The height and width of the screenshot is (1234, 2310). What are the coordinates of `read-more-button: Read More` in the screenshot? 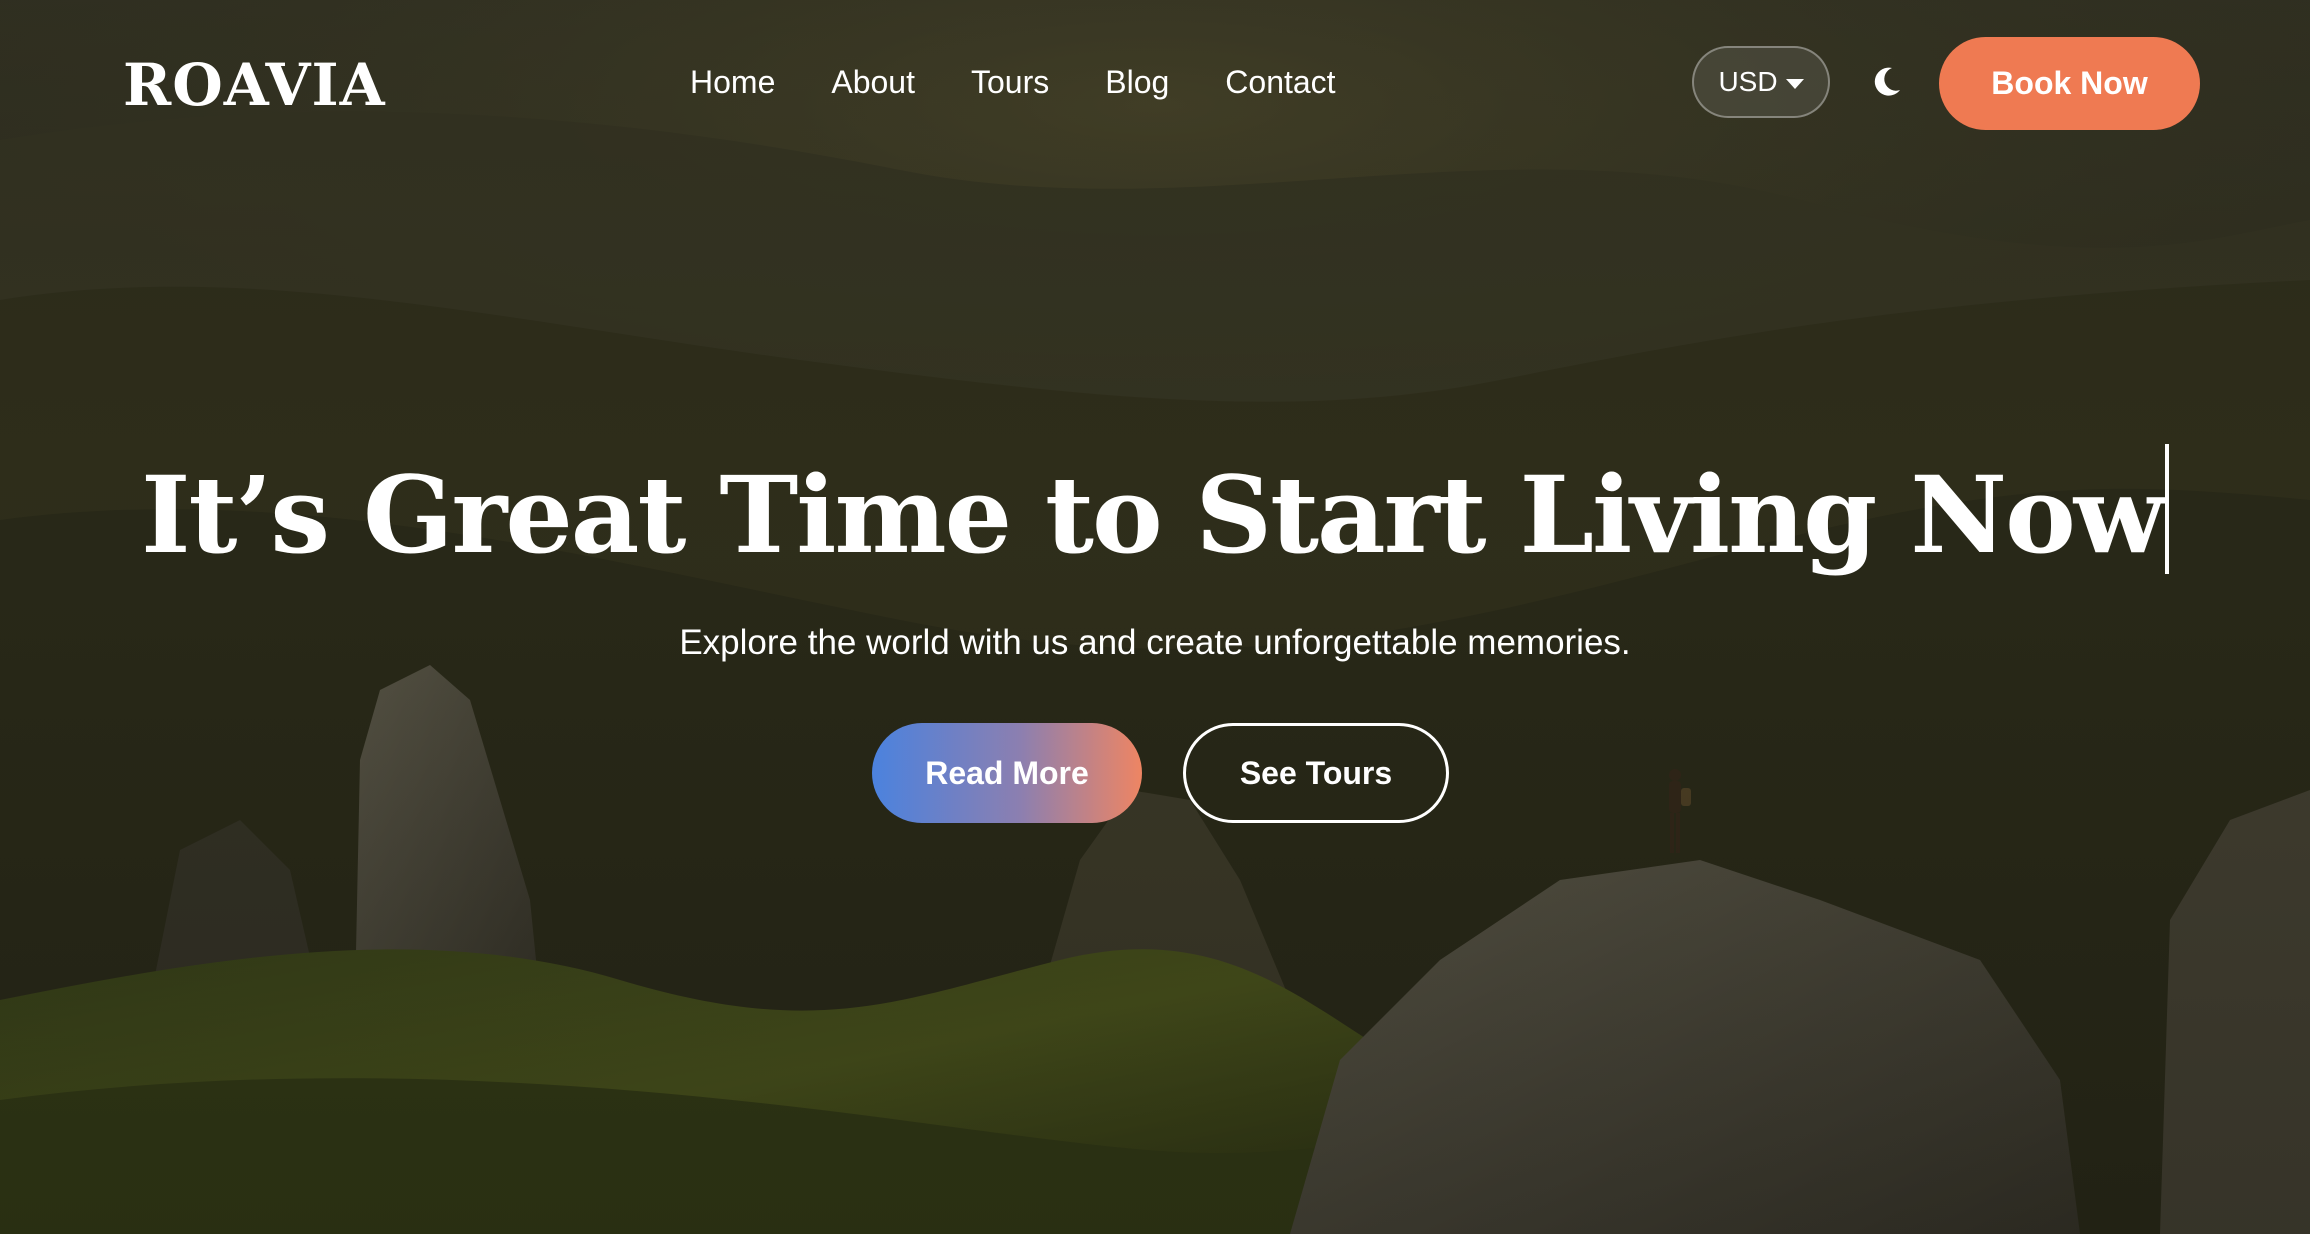 It's located at (1007, 773).